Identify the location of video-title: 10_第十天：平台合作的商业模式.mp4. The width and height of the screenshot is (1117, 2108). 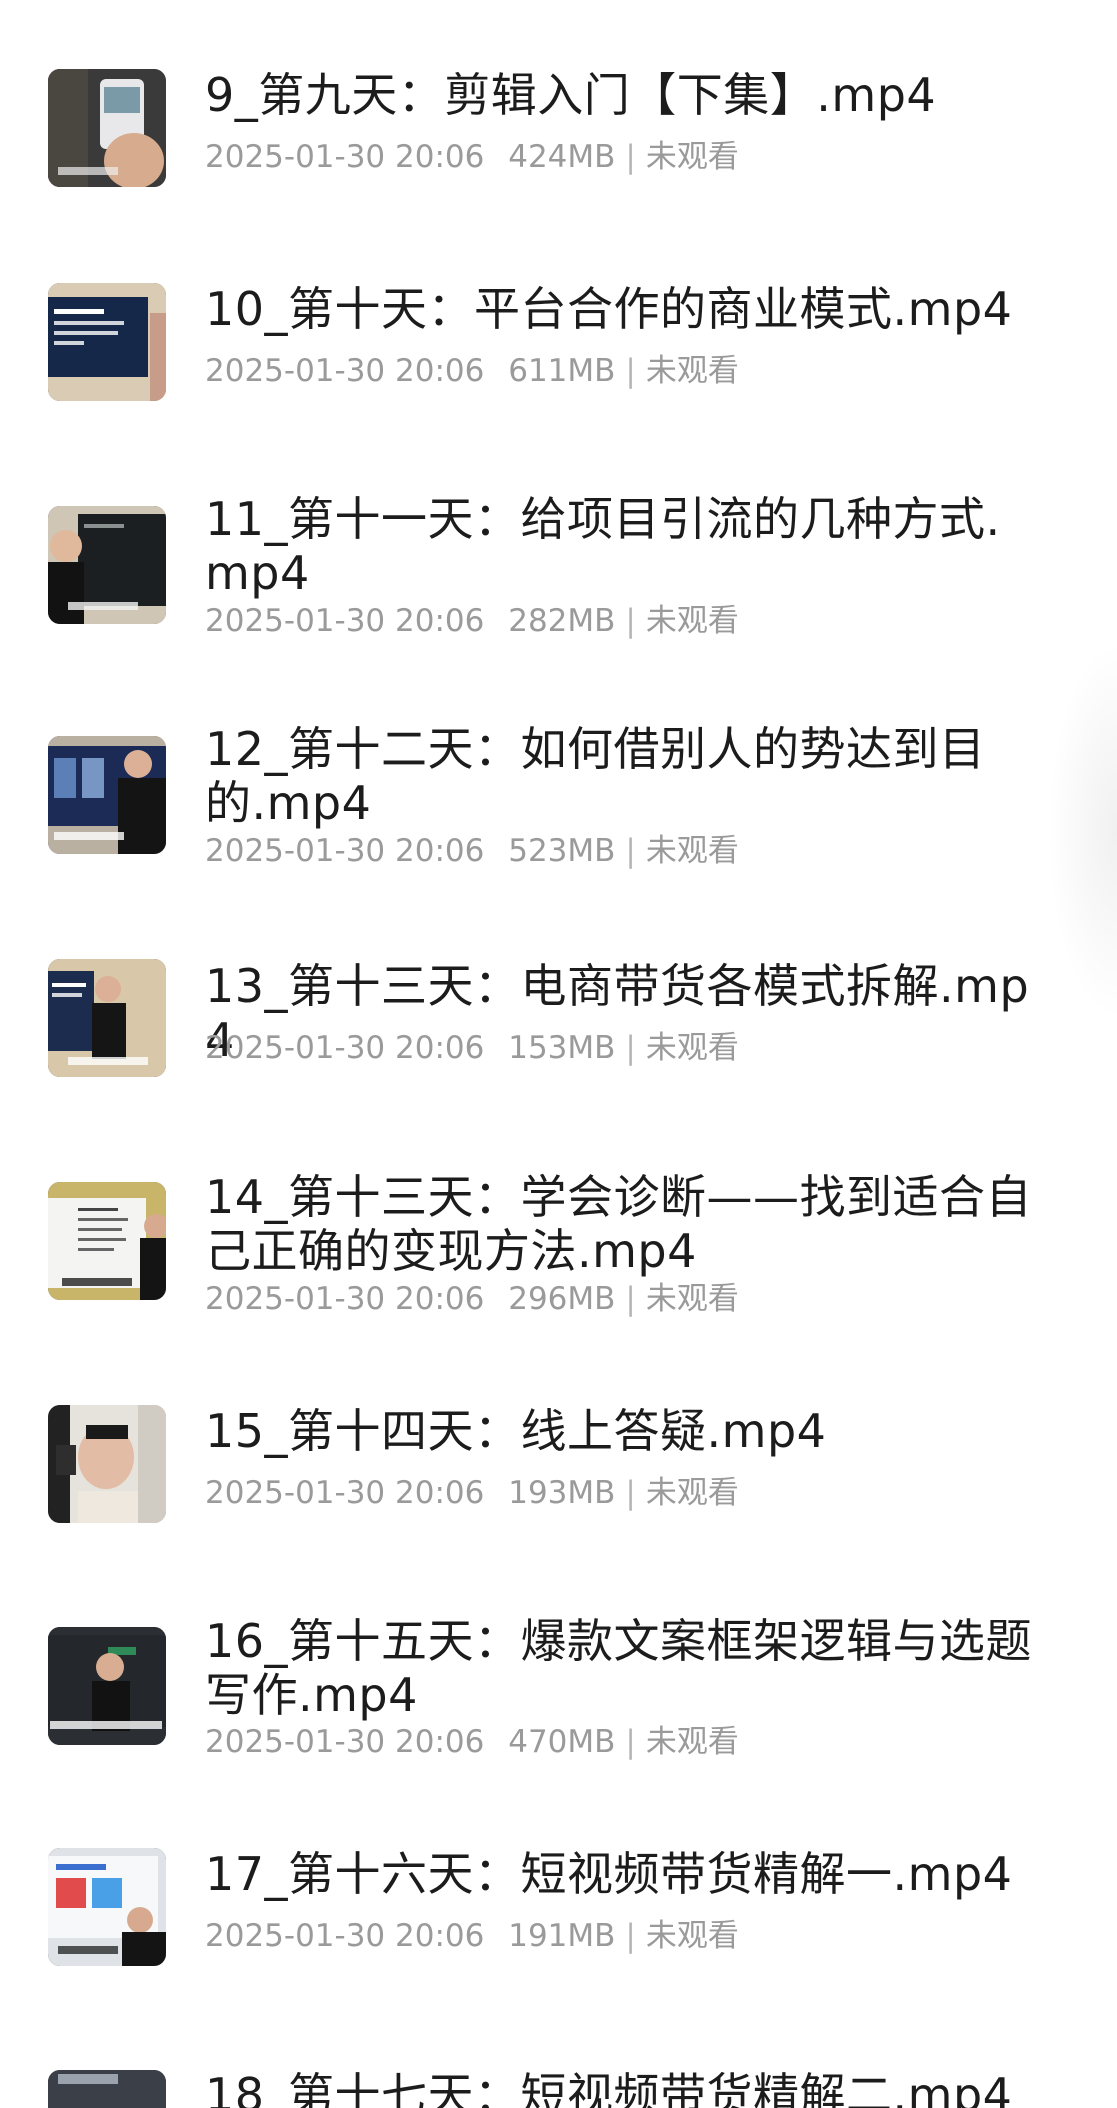
(625, 309).